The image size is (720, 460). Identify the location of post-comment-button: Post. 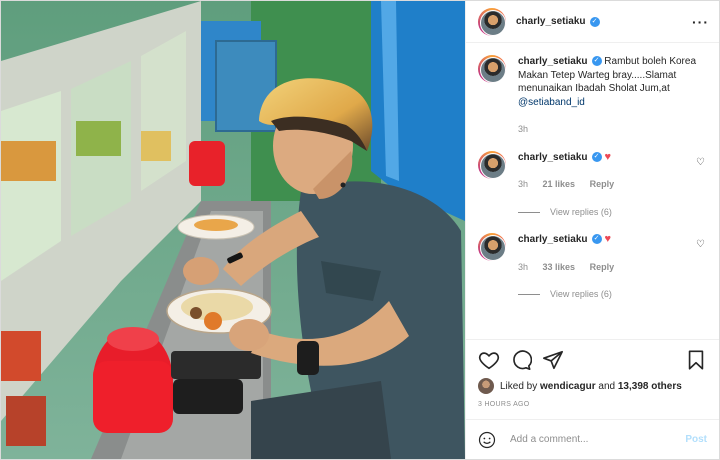
(696, 439).